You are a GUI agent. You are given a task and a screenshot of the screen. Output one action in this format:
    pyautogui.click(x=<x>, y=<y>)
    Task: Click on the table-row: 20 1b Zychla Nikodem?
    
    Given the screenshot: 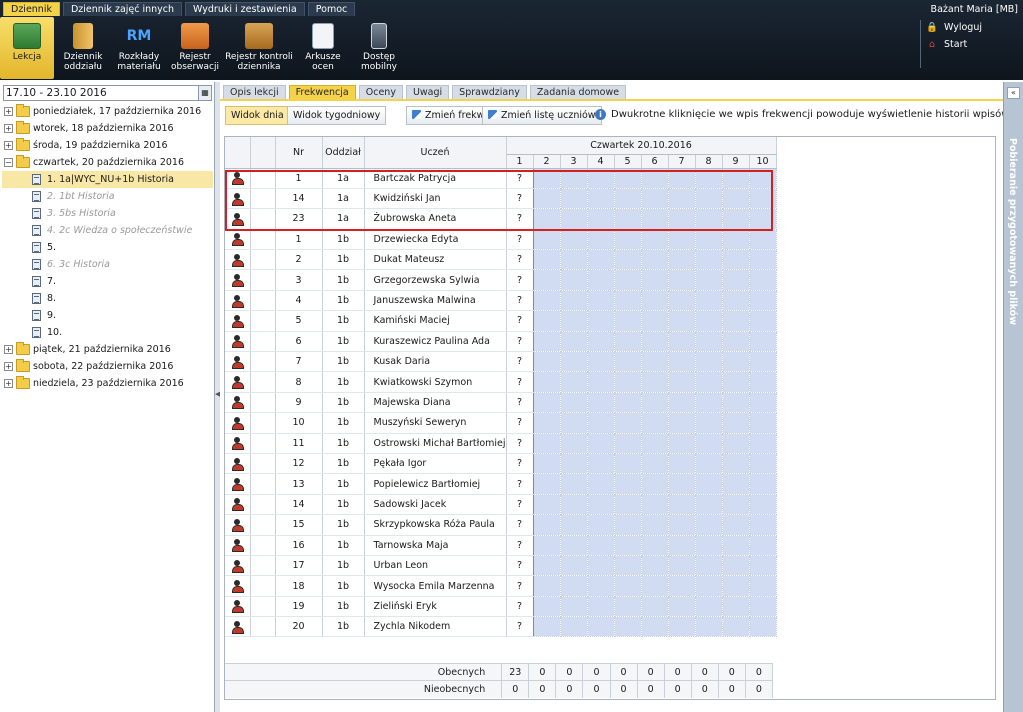 What is the action you would take?
    pyautogui.click(x=501, y=627)
    